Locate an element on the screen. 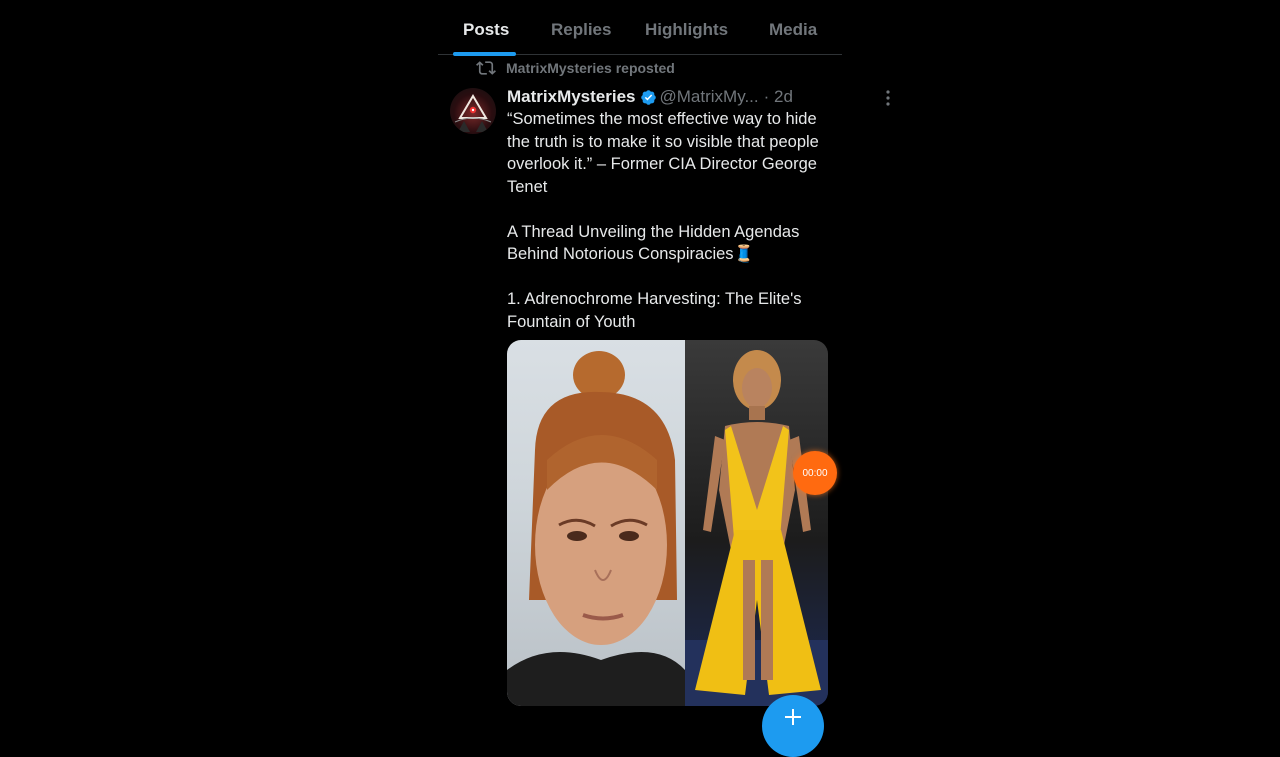 The width and height of the screenshot is (1280, 757). author-name: MatrixMysteries is located at coordinates (571, 97).